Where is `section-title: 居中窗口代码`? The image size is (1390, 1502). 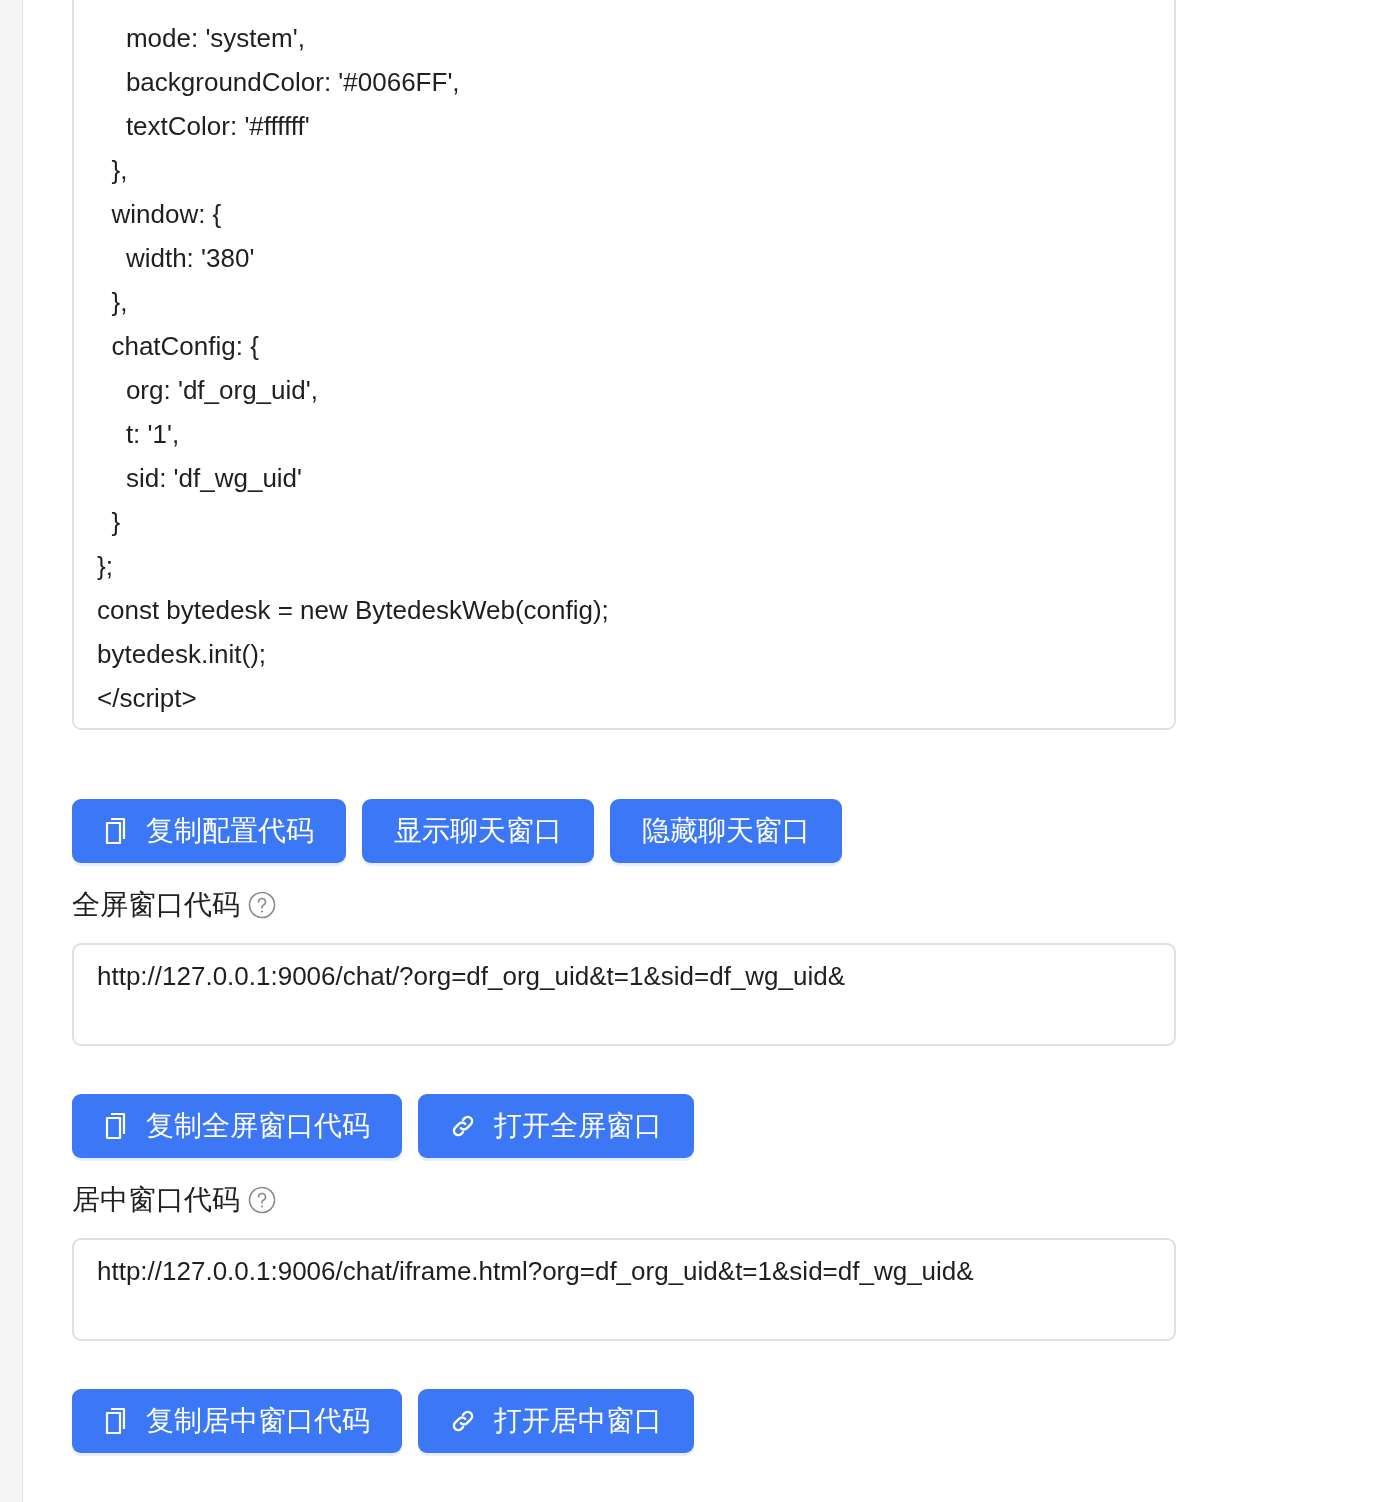 section-title: 居中窗口代码 is located at coordinates (156, 1200).